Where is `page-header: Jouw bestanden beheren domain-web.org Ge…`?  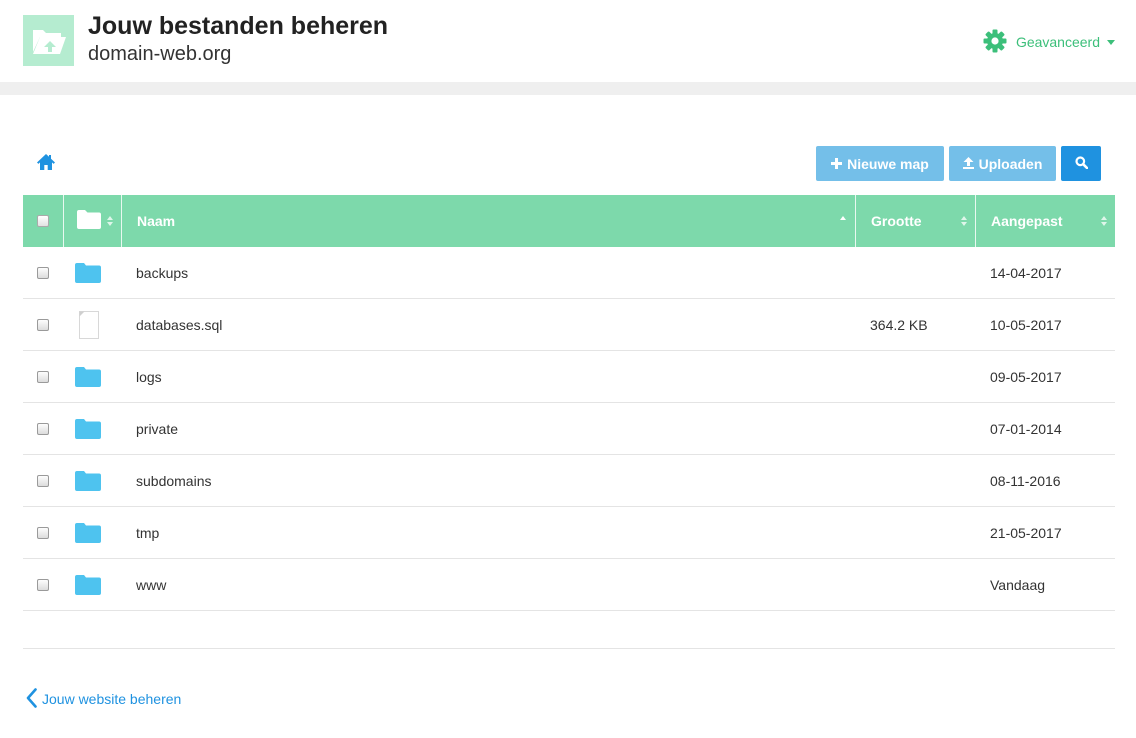
page-header: Jouw bestanden beheren domain-web.org Ge… is located at coordinates (568, 41).